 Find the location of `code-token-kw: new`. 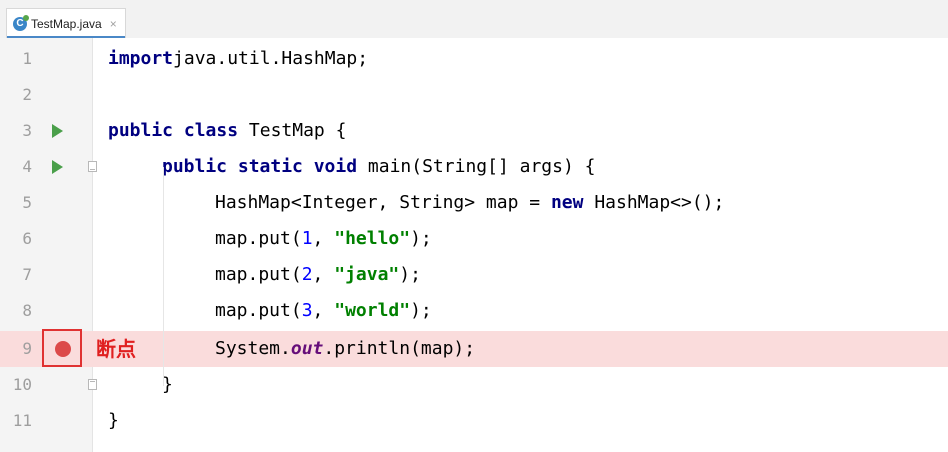

code-token-kw: new is located at coordinates (572, 202).